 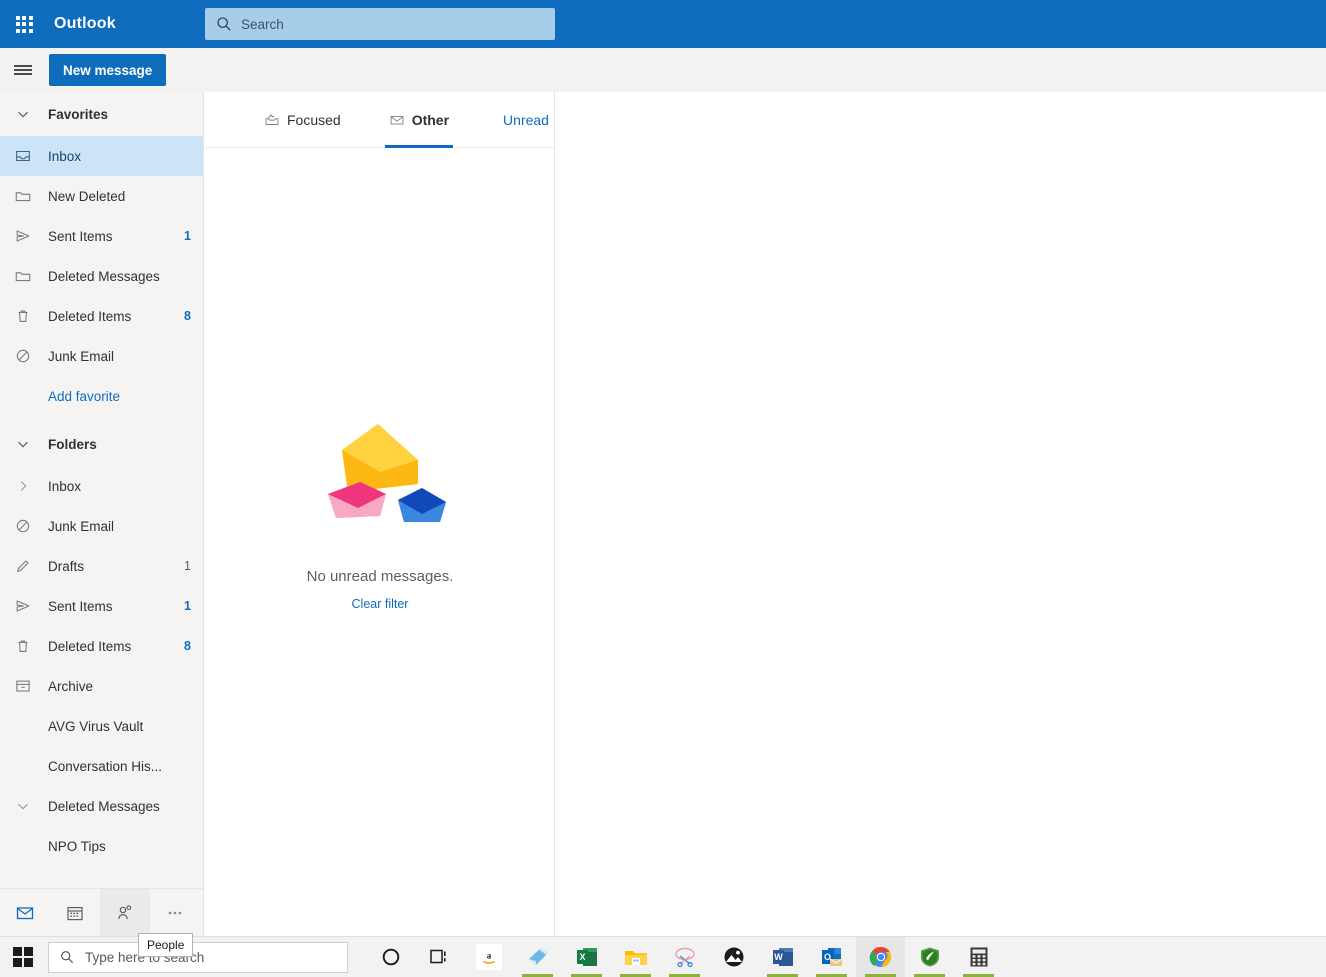 I want to click on chevron-right-icon, so click(x=23, y=486).